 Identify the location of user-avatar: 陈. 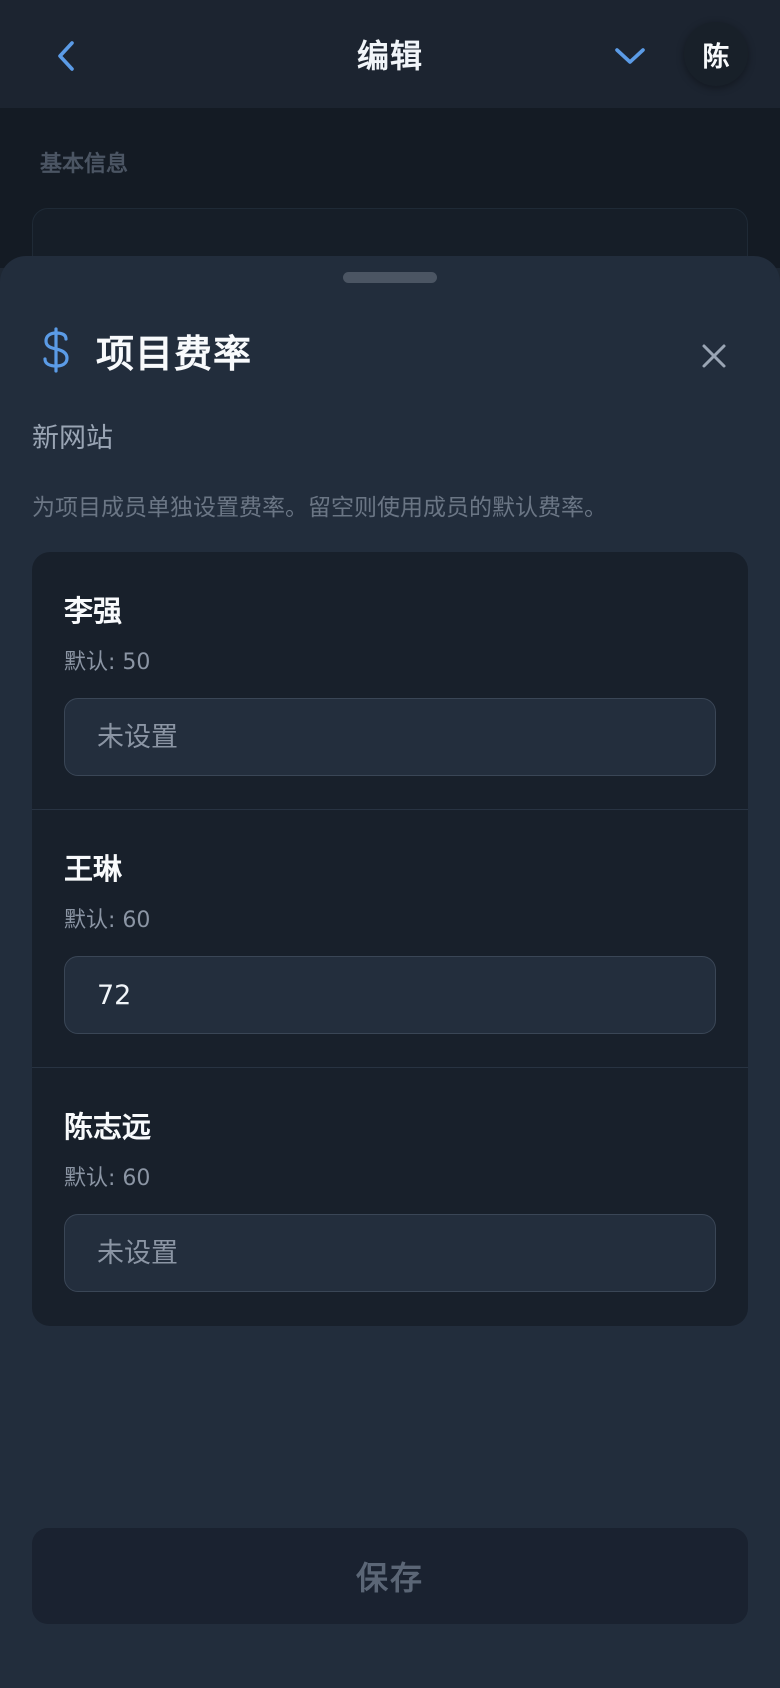
(716, 54).